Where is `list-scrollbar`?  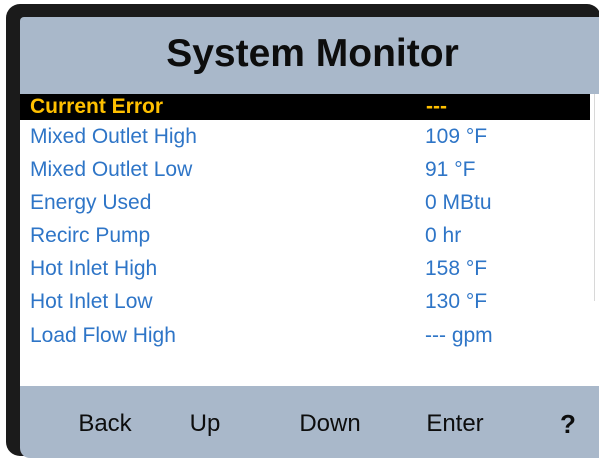
list-scrollbar is located at coordinates (594, 240).